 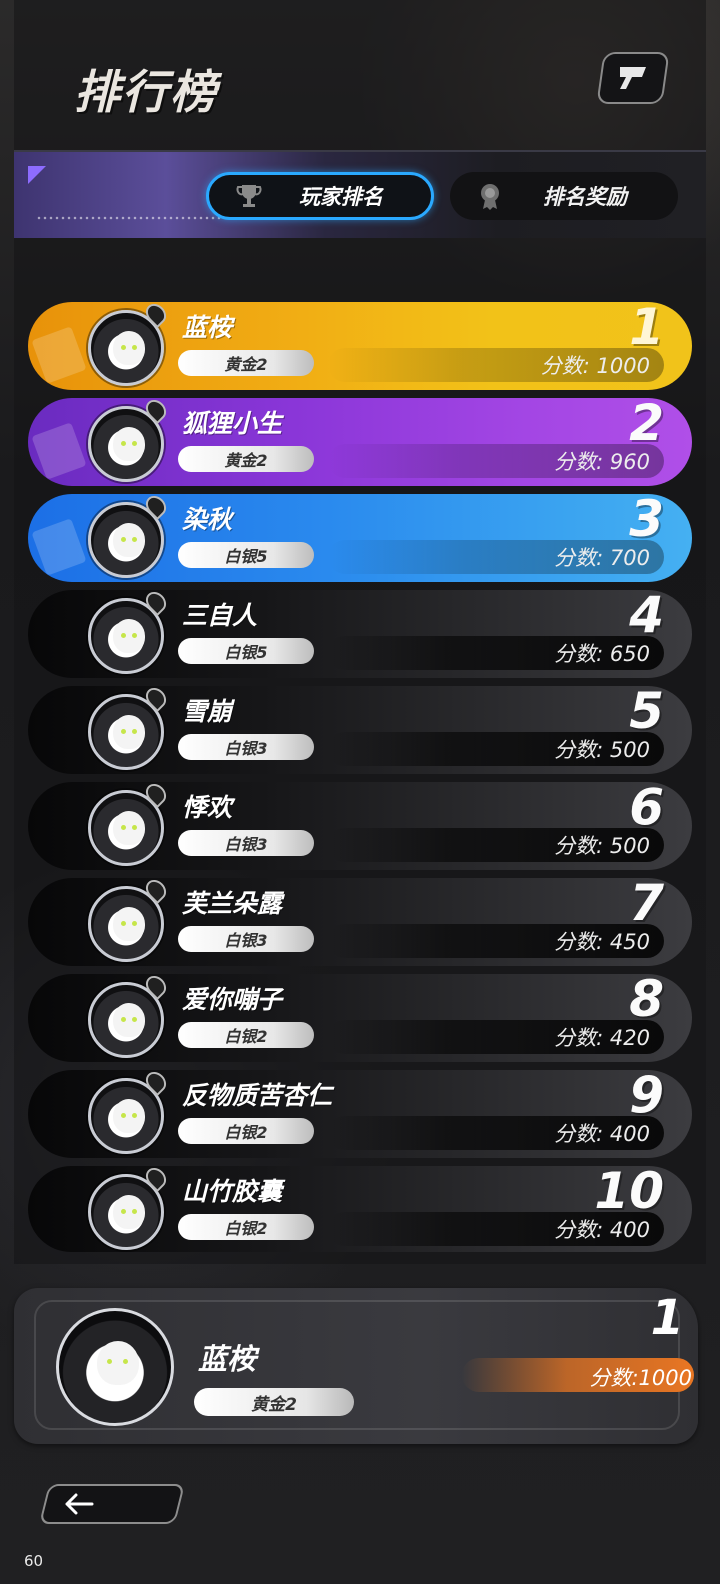 I want to click on leaderboard-row: 反物质苦杏仁 白银2 分数: 400 9, so click(x=360, y=1114).